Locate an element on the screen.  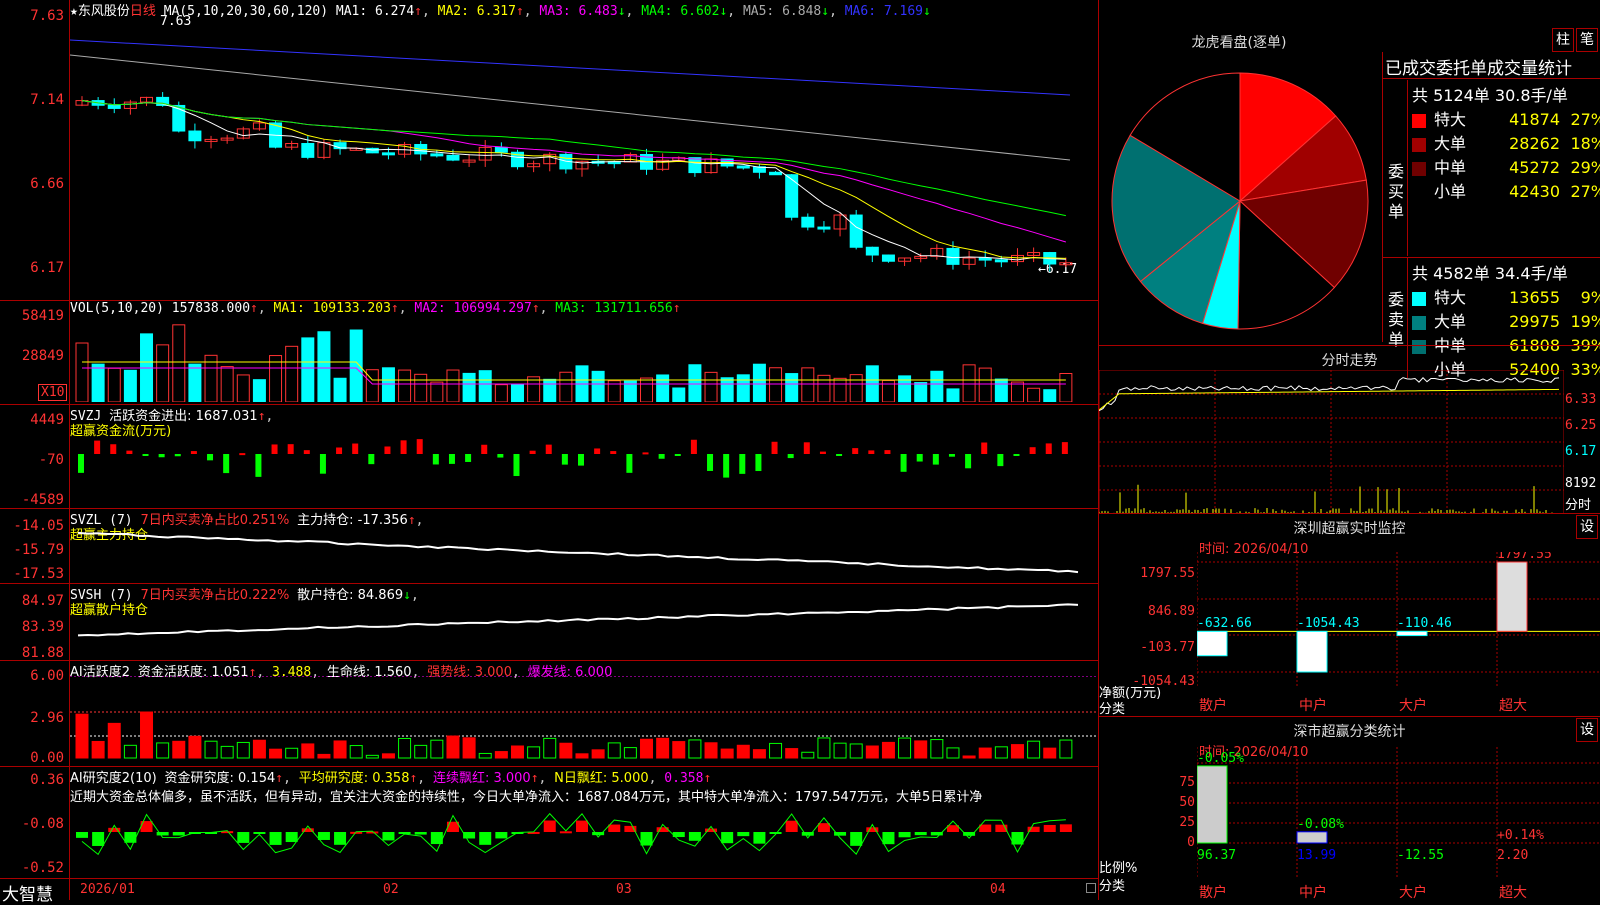
ai-research-chart is located at coordinates (584, 841).